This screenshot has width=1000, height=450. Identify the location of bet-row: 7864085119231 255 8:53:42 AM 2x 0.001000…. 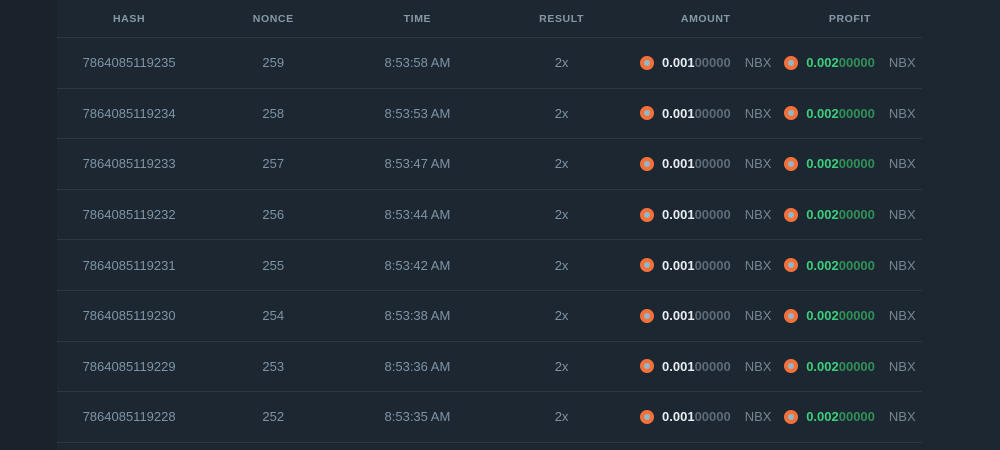
(489, 265).